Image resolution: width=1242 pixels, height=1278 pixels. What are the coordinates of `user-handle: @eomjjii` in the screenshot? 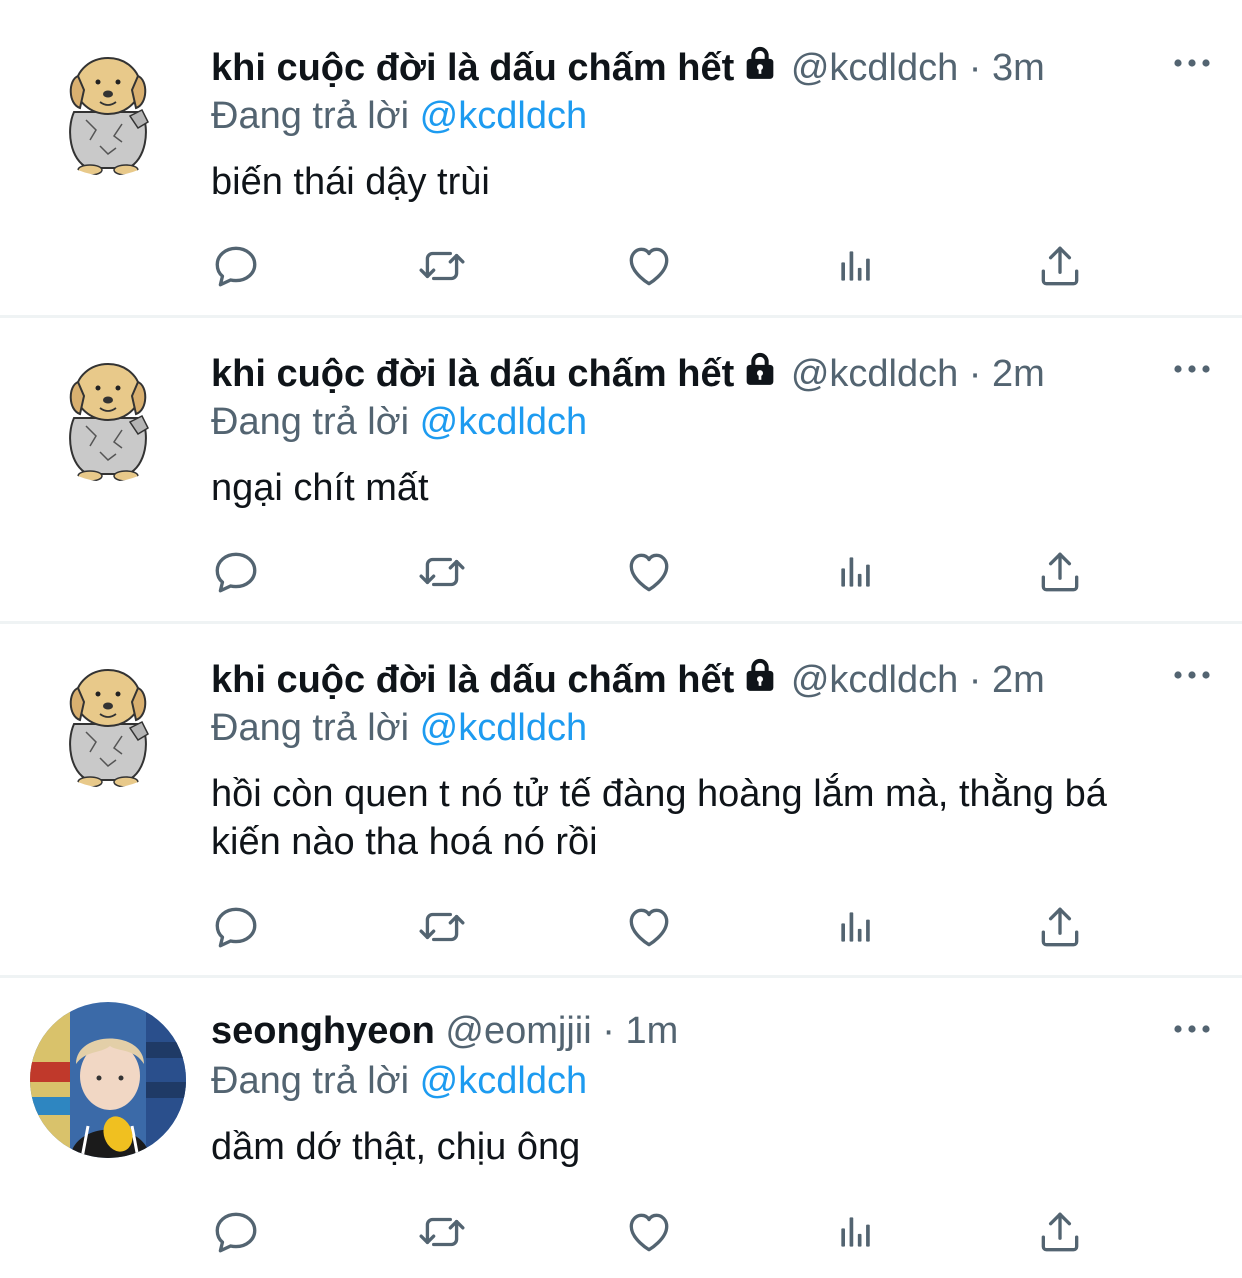 It's located at (518, 1031).